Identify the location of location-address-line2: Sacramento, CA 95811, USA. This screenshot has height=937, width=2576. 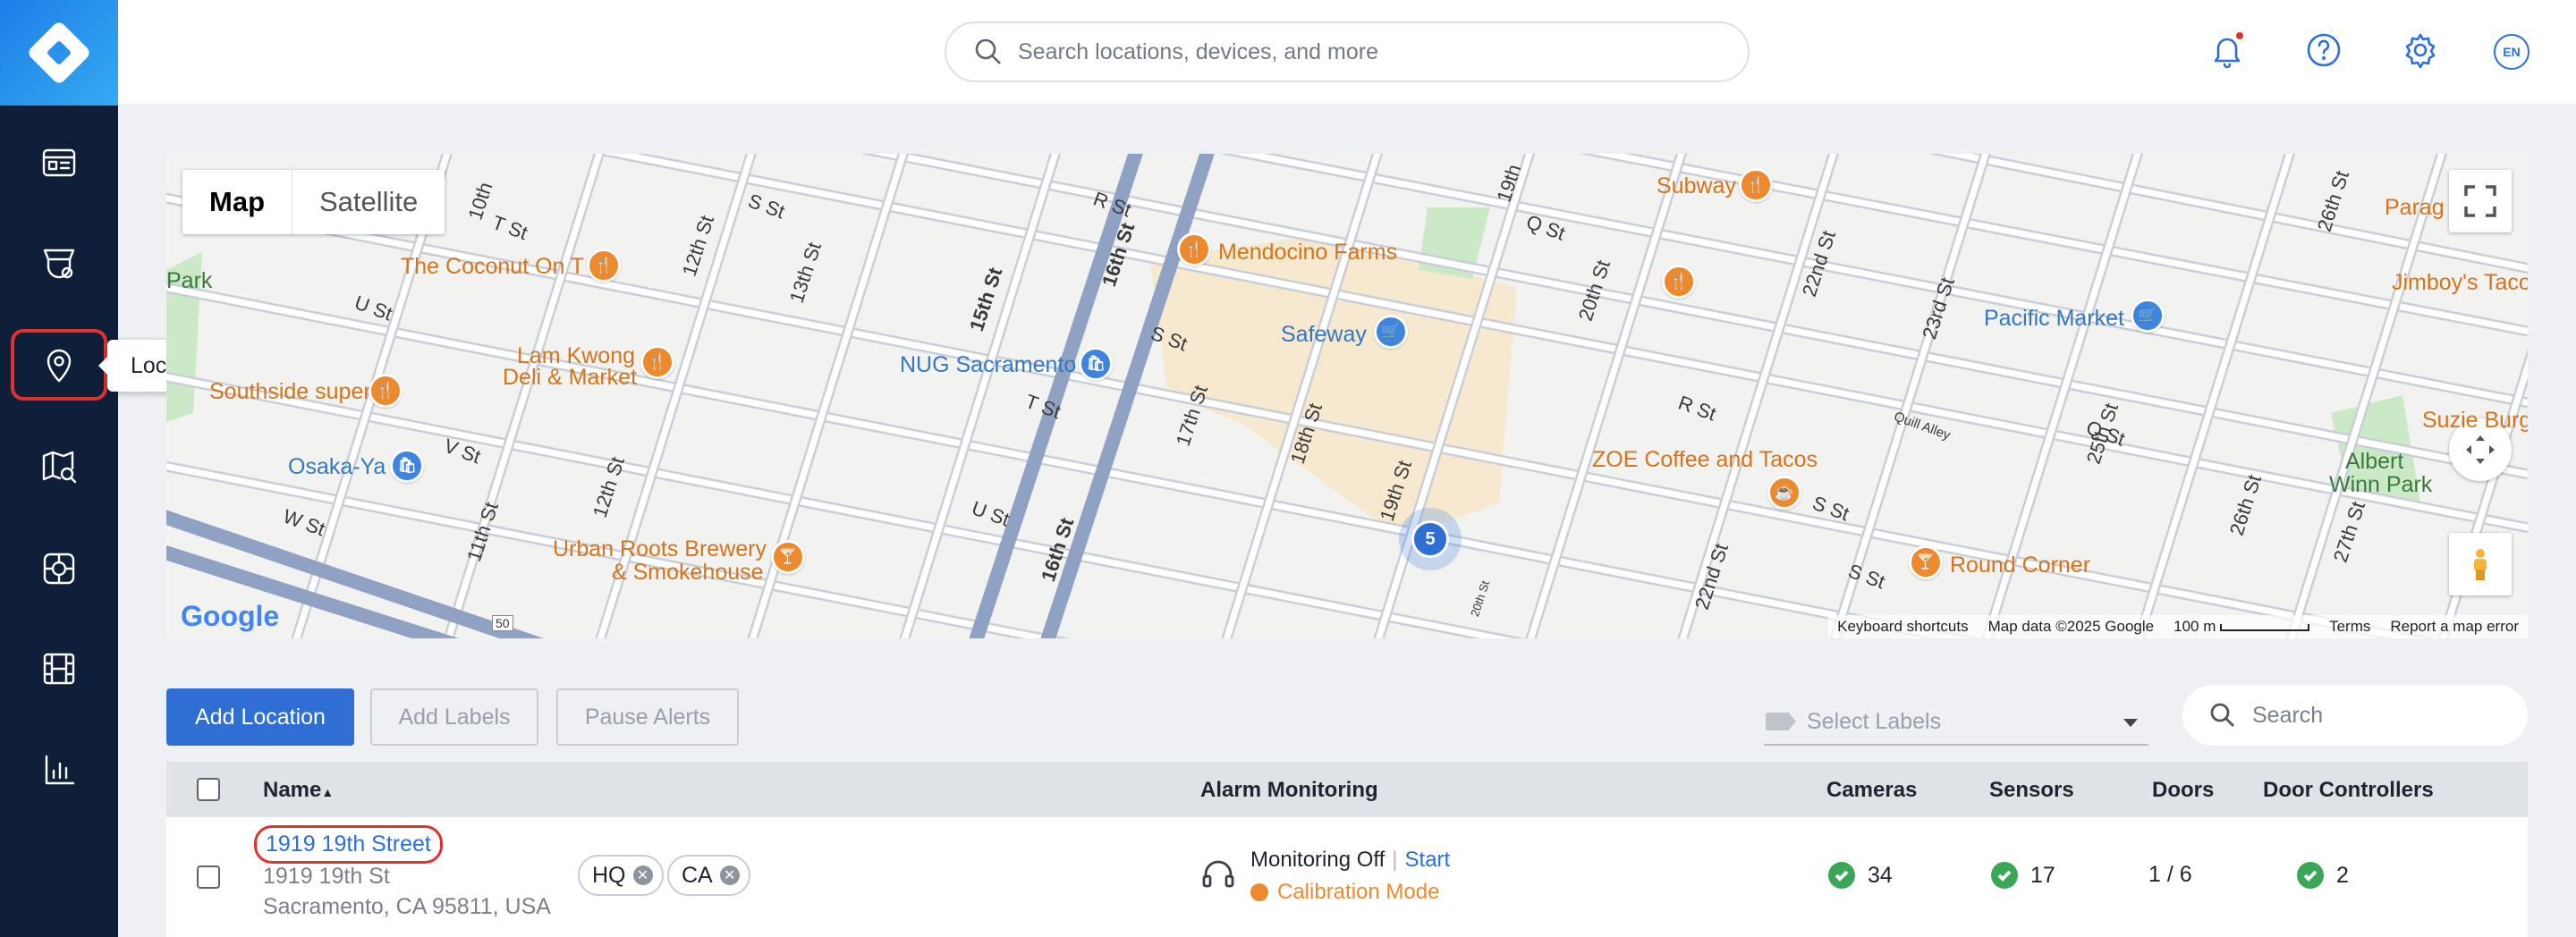
(407, 906).